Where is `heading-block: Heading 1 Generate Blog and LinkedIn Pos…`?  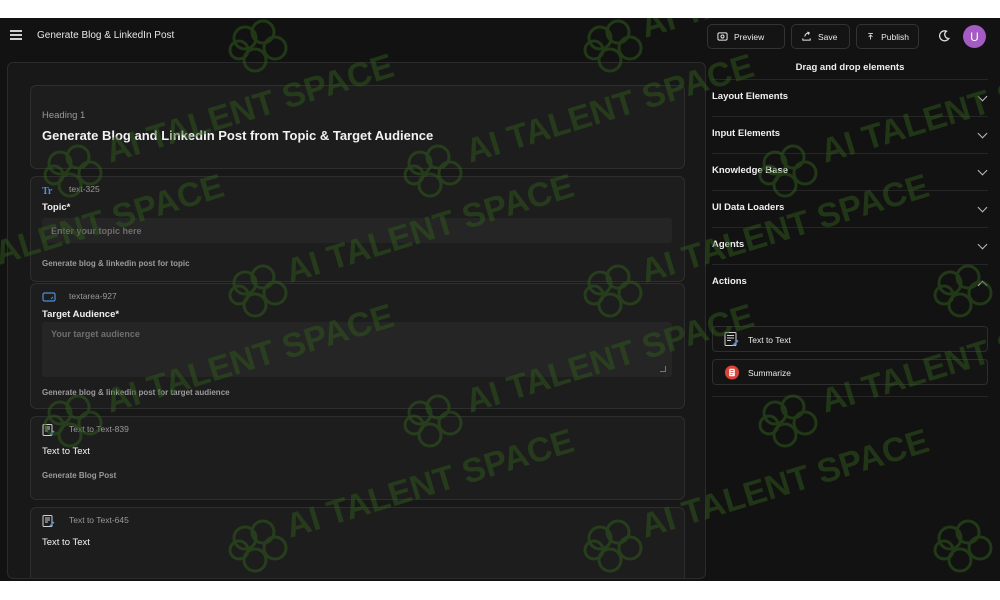
heading-block: Heading 1 Generate Blog and LinkedIn Pos… is located at coordinates (357, 127).